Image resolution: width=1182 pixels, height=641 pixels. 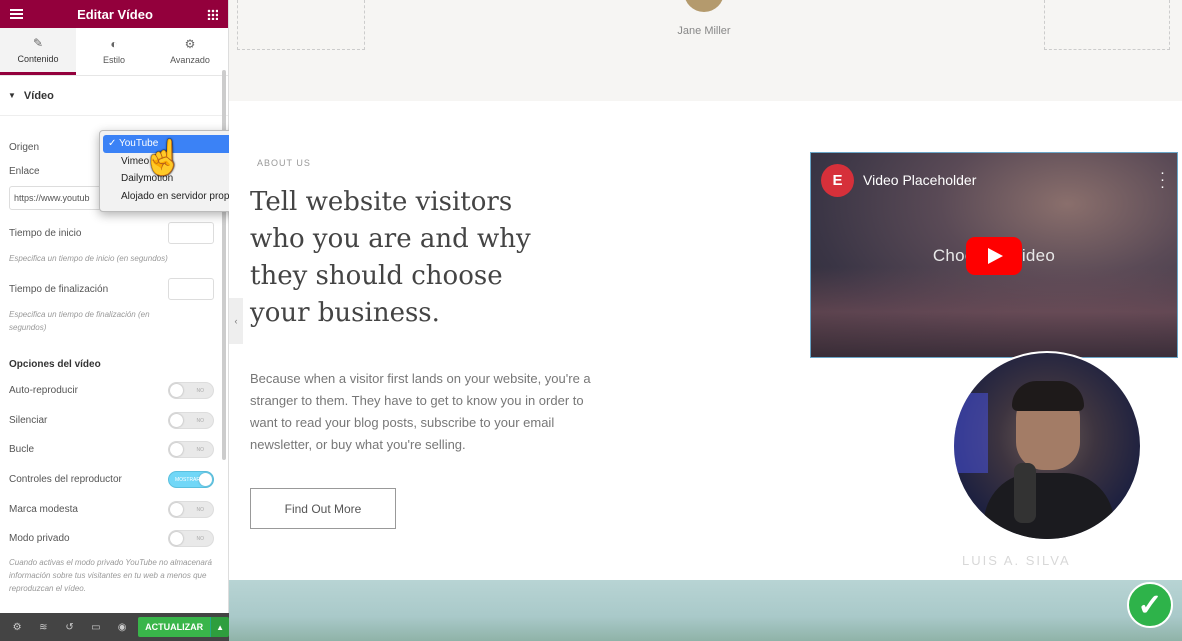 I want to click on end-label: Tiempo de finalización, so click(x=59, y=289).